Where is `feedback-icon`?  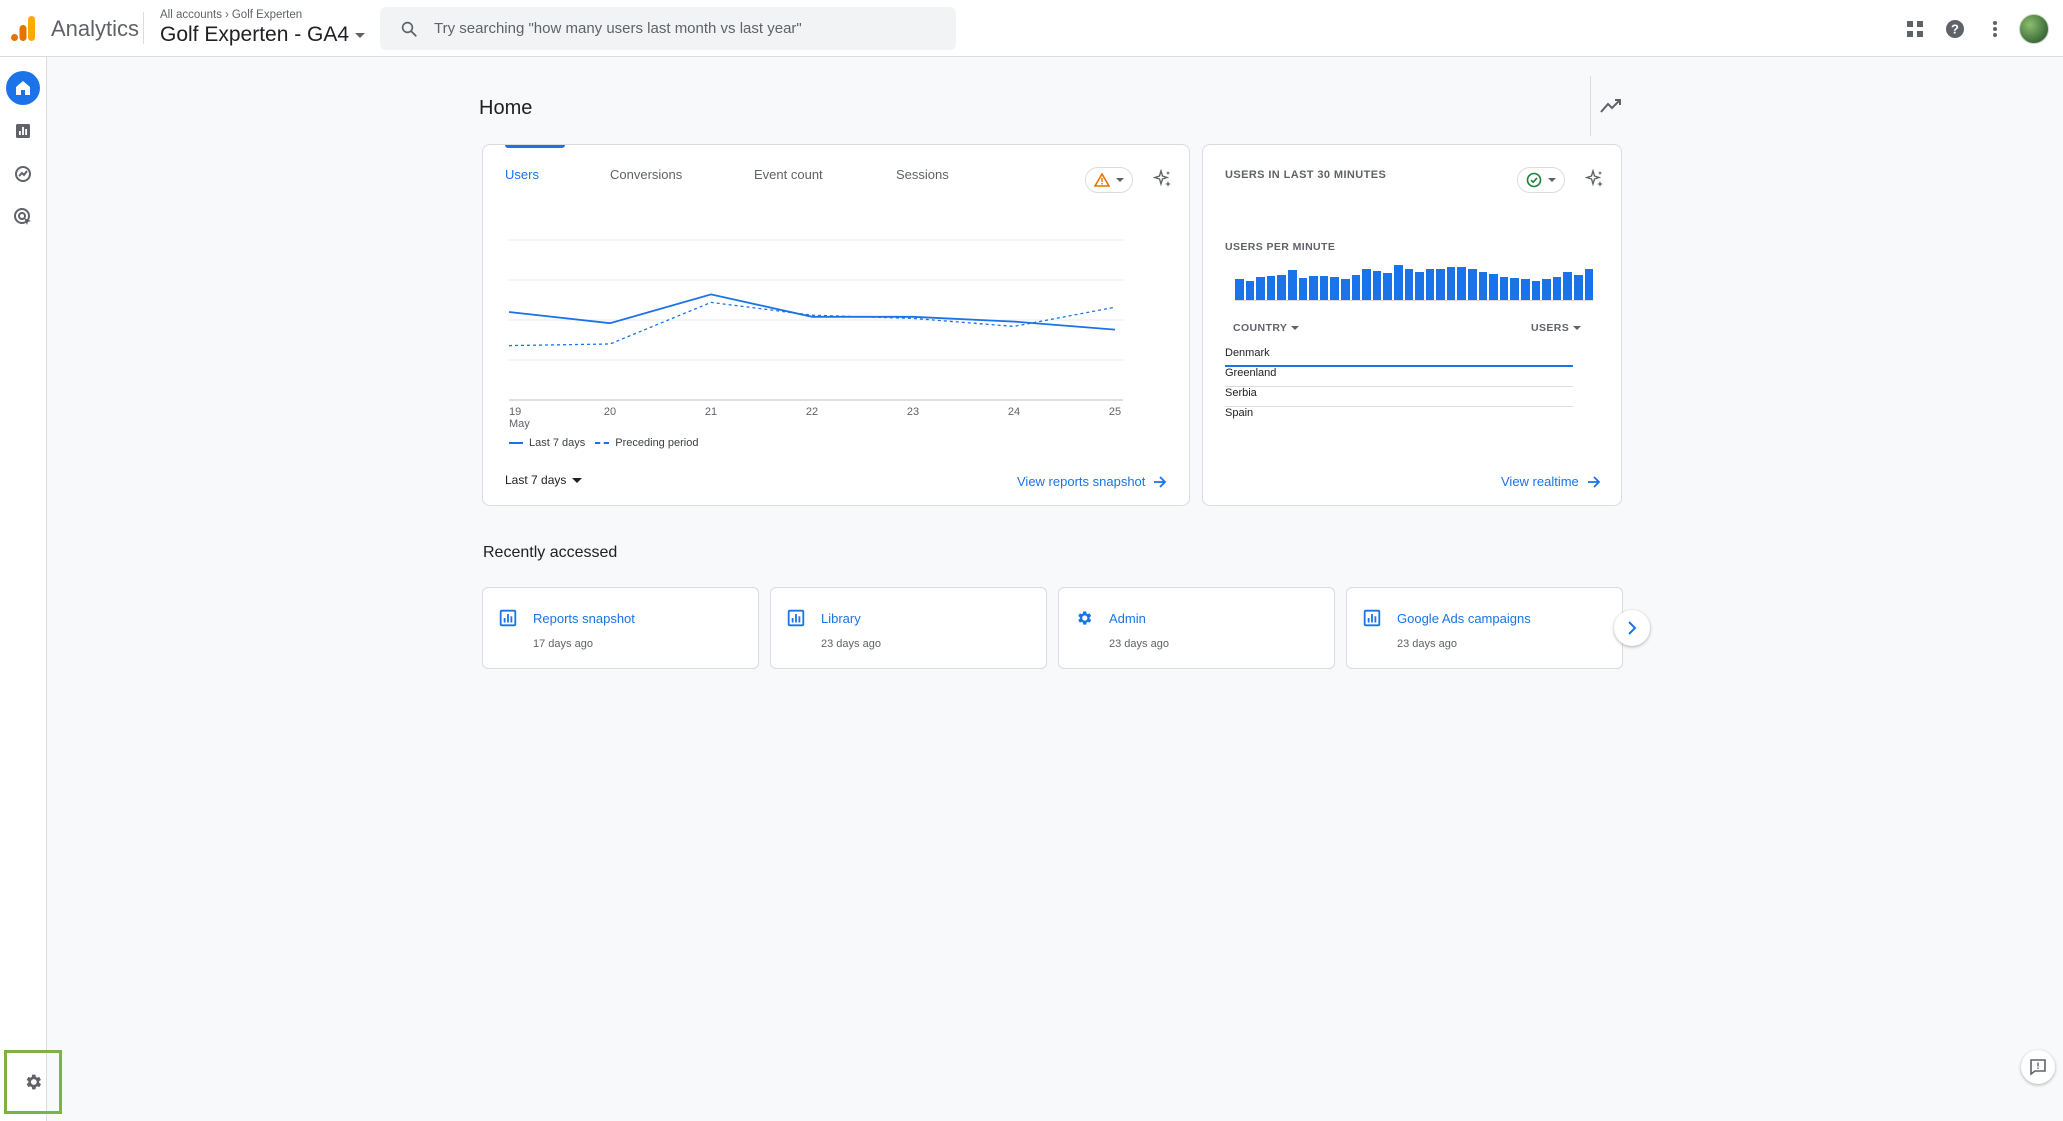 feedback-icon is located at coordinates (2038, 1067).